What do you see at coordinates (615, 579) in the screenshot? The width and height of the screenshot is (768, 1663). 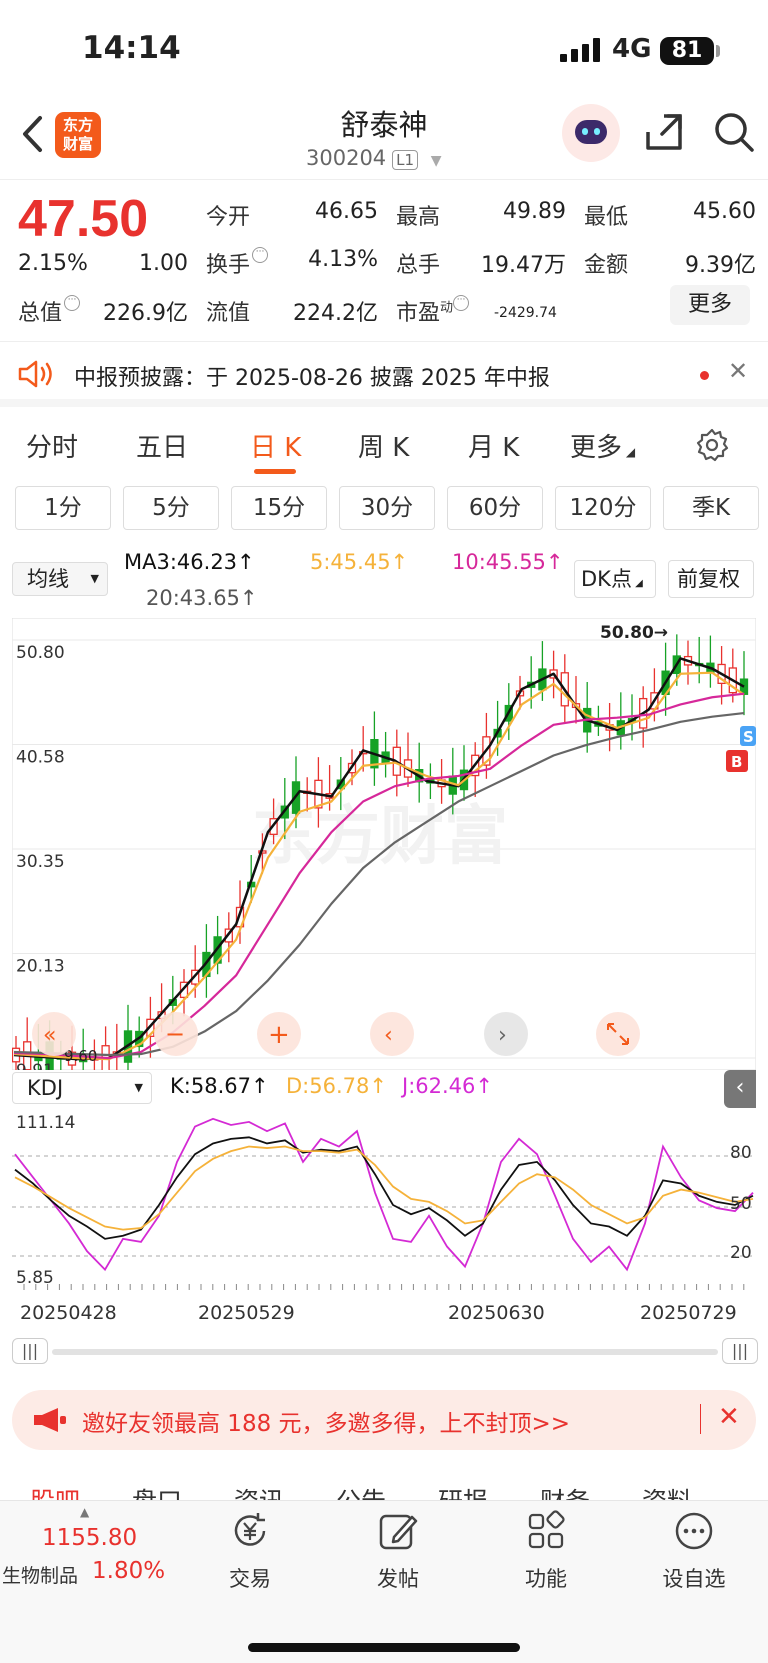 I see `dk-point-button: DK点 ◢` at bounding box center [615, 579].